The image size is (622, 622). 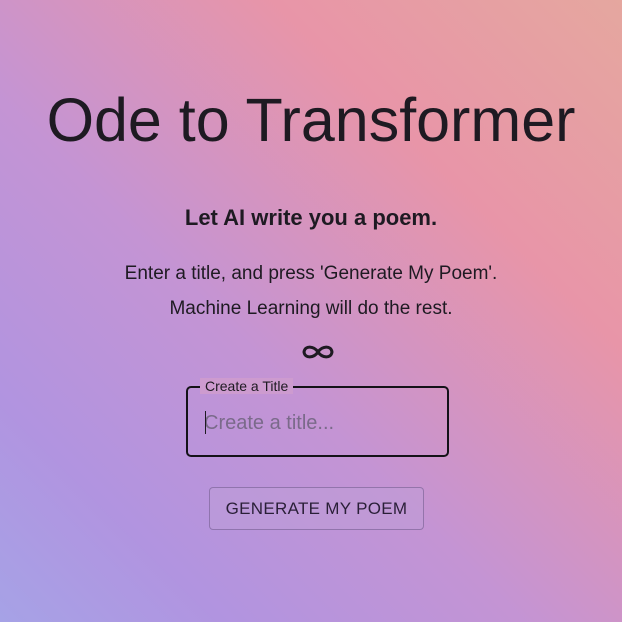 What do you see at coordinates (205, 422) in the screenshot?
I see `text-caret` at bounding box center [205, 422].